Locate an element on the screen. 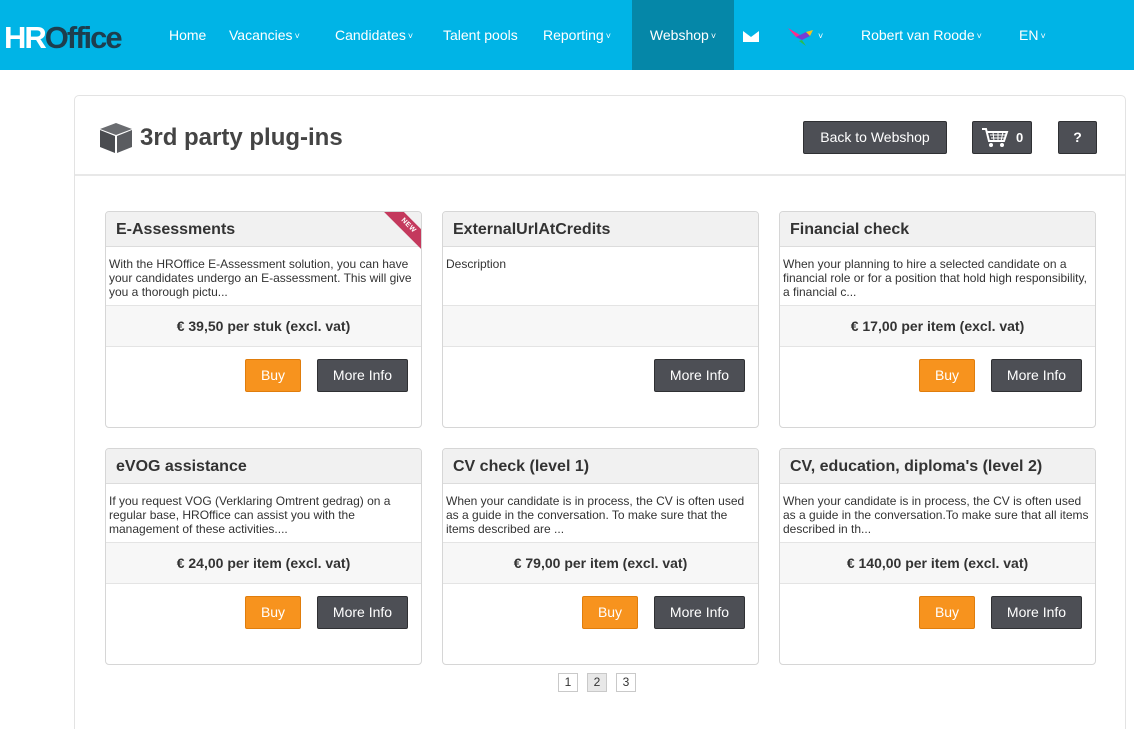 This screenshot has height=729, width=1134. card-price: € 79,00 per item (excl. vat) is located at coordinates (600, 563).